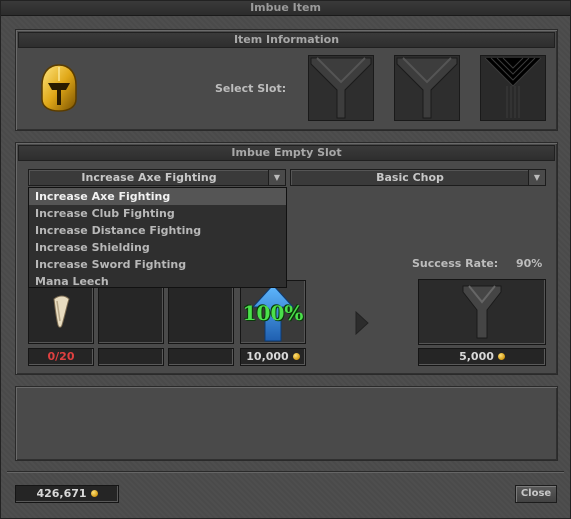  Describe the element at coordinates (149, 177) in the screenshot. I see `imbuement-type-selected: Increase Axe Fighting` at that location.